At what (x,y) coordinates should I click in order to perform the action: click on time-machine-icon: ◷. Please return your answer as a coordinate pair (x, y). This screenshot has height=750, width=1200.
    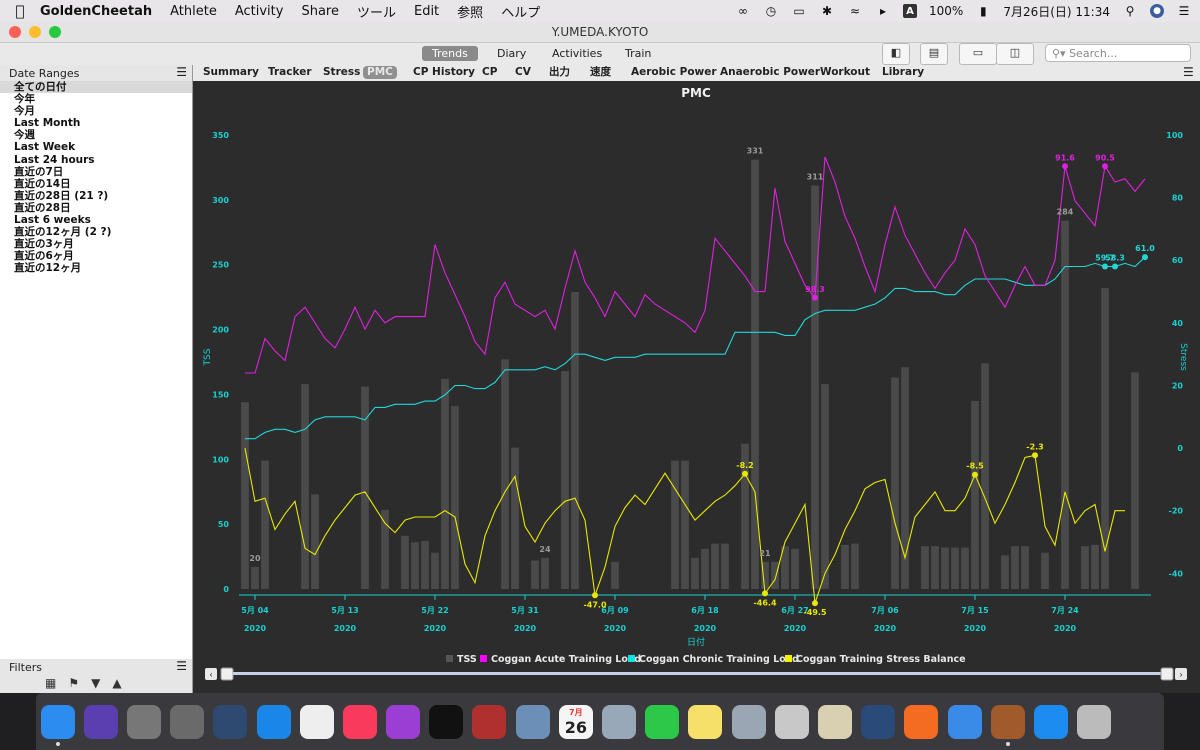
    Looking at the image, I should click on (771, 11).